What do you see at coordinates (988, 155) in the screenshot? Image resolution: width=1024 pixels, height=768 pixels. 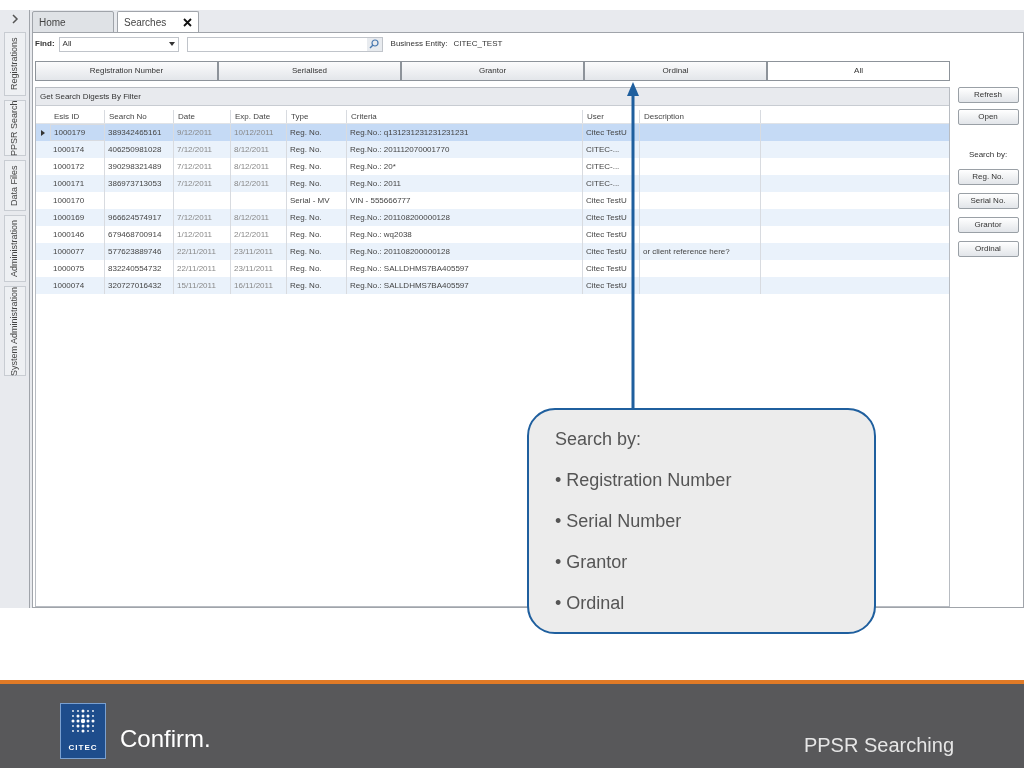 I see `search-by-label: Search by:` at bounding box center [988, 155].